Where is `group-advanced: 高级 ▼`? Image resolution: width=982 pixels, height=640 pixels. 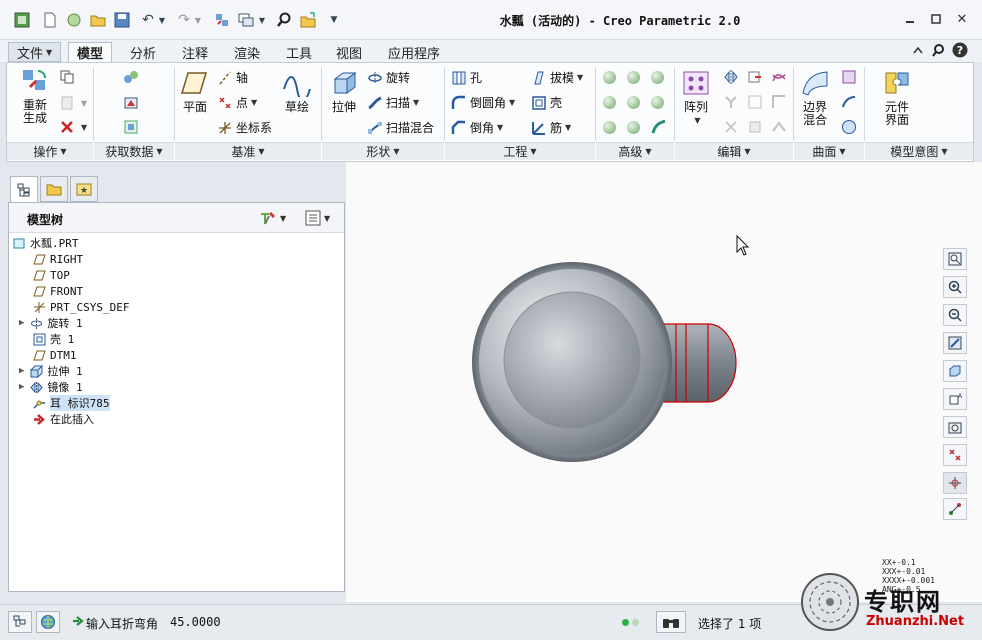 group-advanced: 高级 ▼ is located at coordinates (635, 151).